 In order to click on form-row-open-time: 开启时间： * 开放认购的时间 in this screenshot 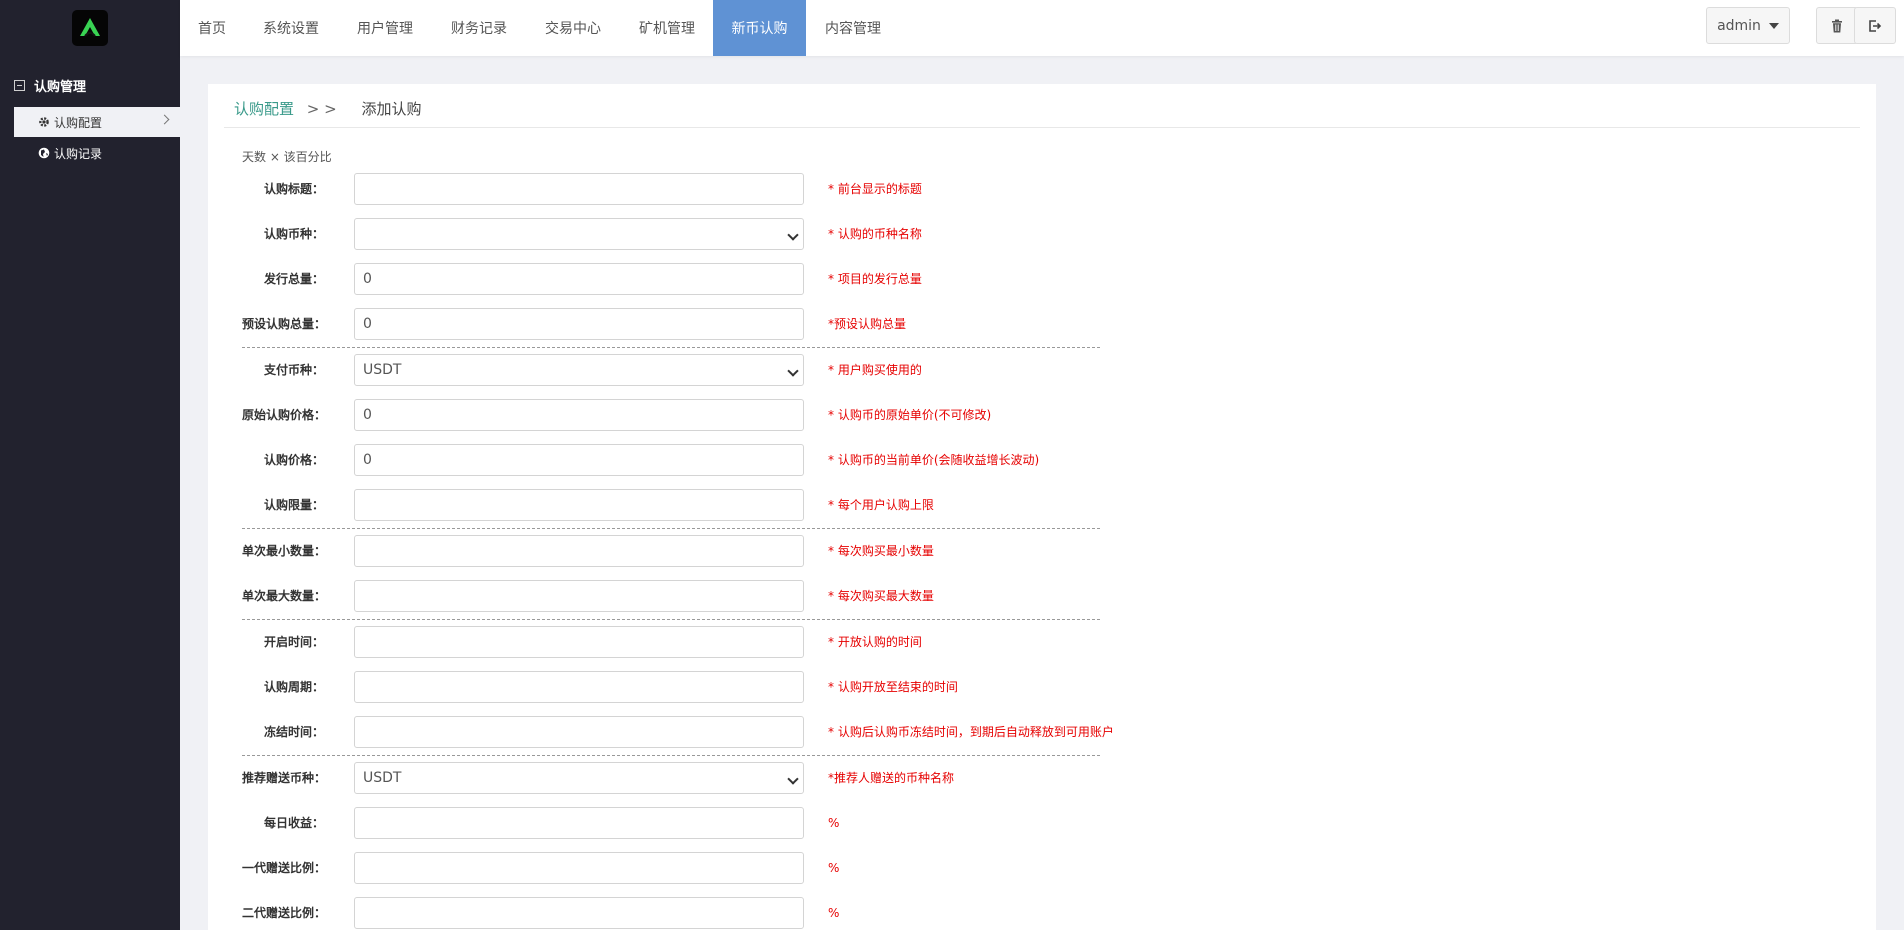, I will do `click(692, 642)`.